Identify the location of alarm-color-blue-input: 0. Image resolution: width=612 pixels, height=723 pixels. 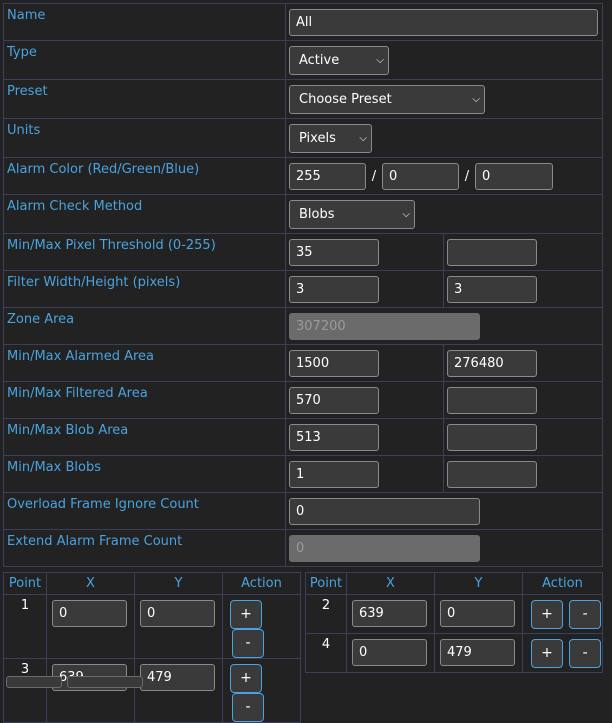
(514, 176).